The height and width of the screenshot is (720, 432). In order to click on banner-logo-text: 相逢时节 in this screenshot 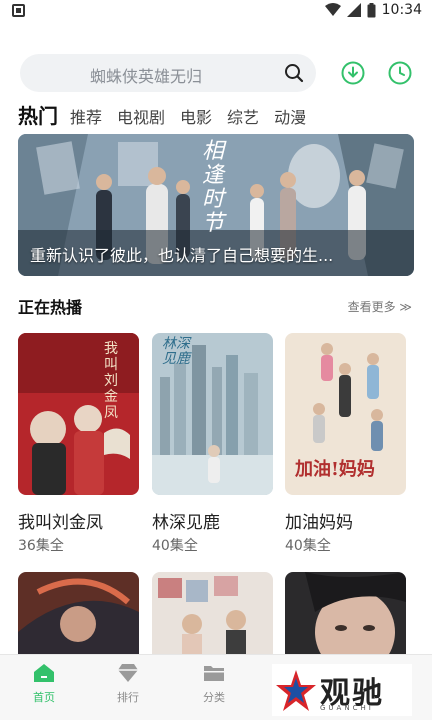, I will do `click(213, 187)`.